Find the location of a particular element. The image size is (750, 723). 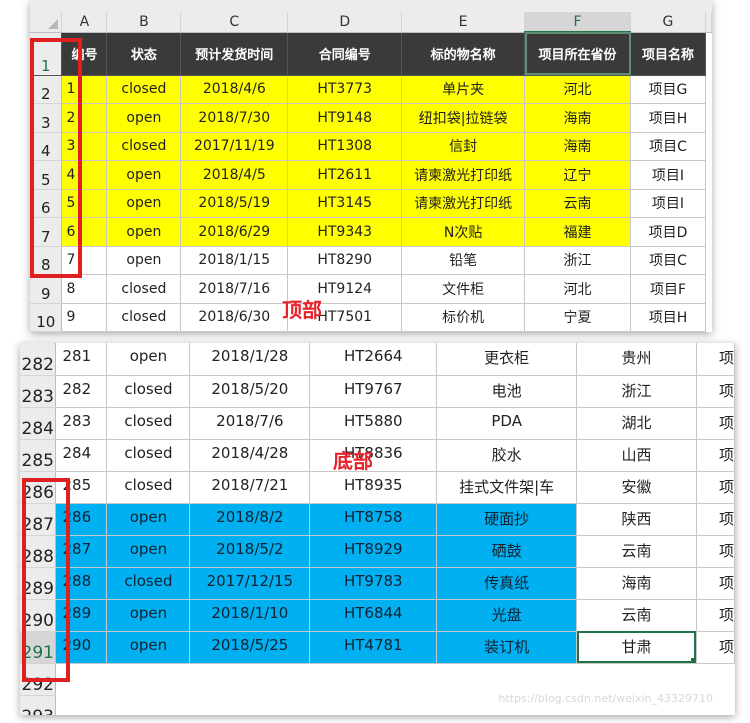

row-number: 5 is located at coordinates (46, 175).